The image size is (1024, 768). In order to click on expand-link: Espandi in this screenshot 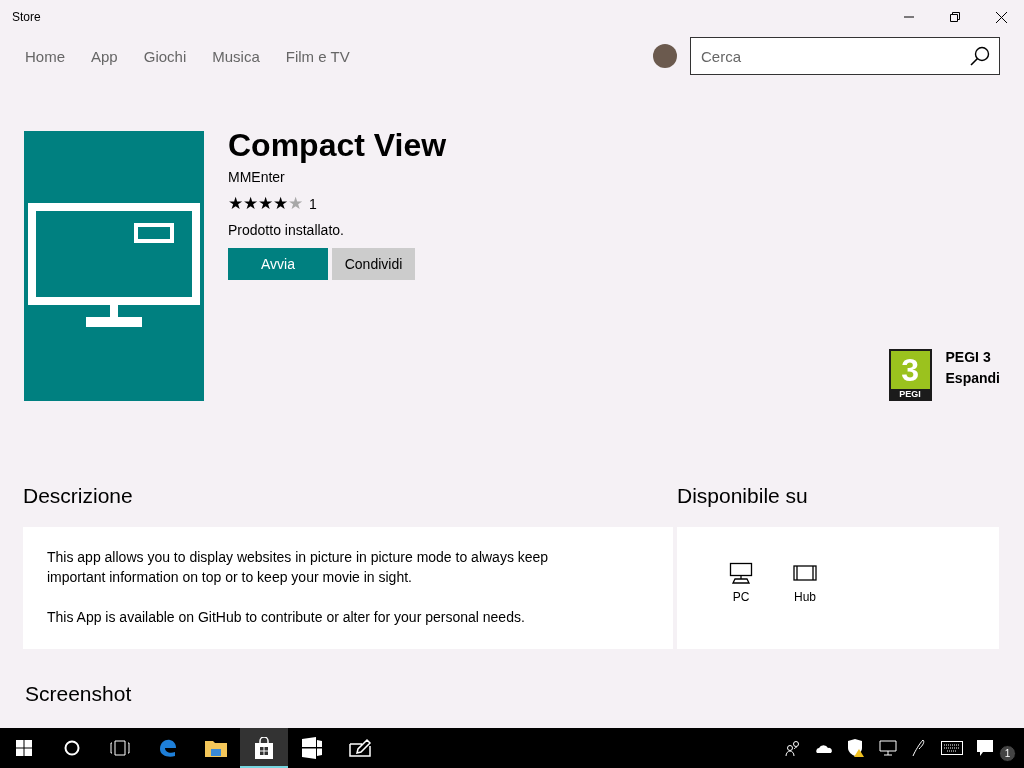, I will do `click(972, 378)`.